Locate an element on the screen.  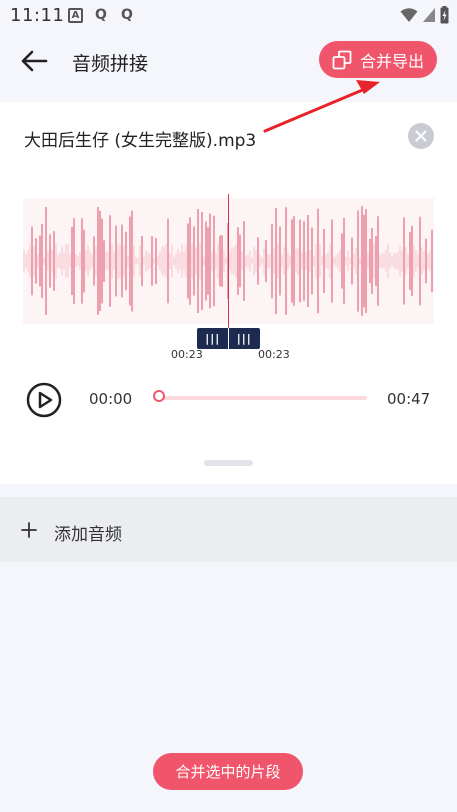
left-grip-icon: ||| is located at coordinates (212, 338).